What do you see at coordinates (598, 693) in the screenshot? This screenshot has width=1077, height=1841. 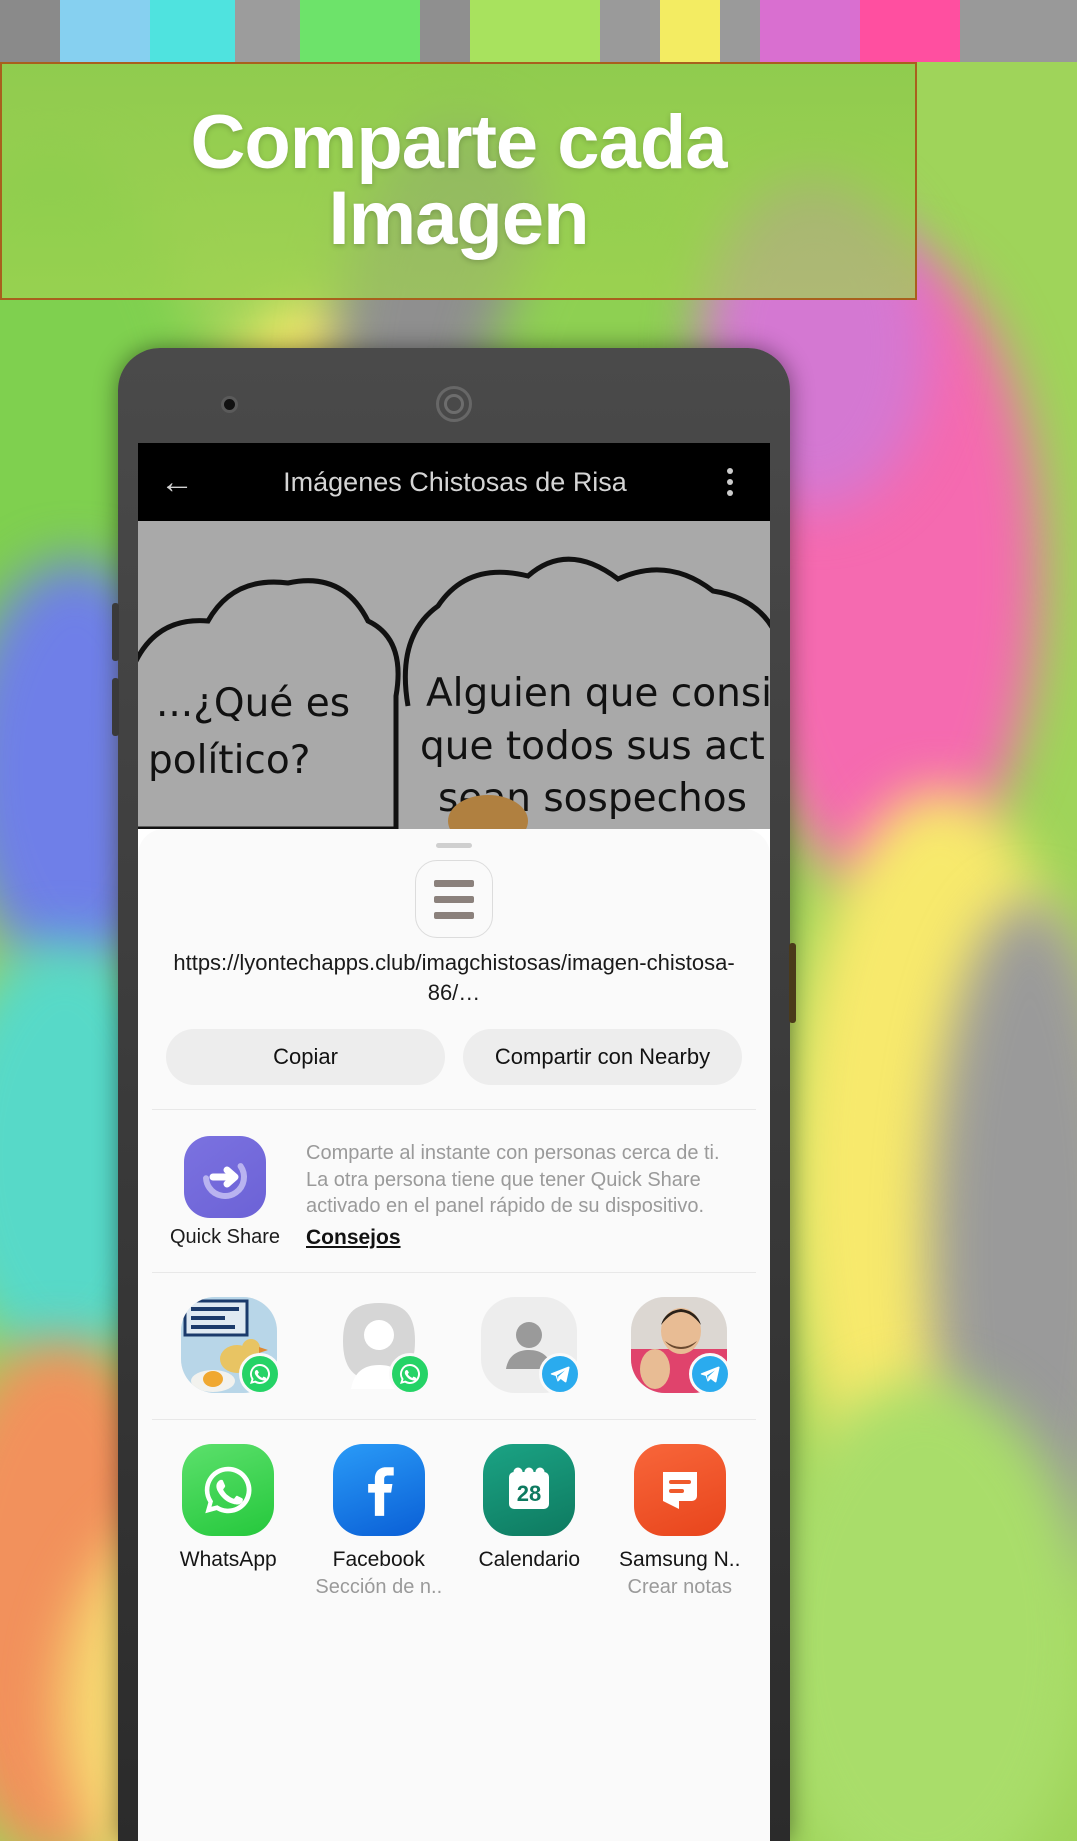 I see `svg-text: Alguien que consig` at bounding box center [598, 693].